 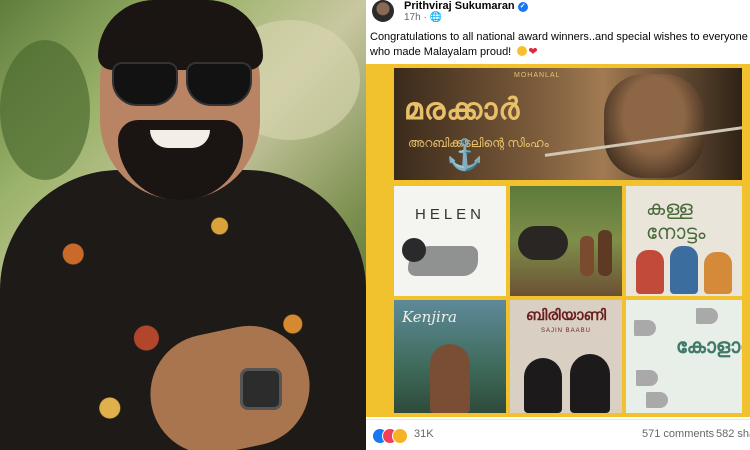 I want to click on reaction-bar: 31K 571 comments 582 sha, so click(x=558, y=434).